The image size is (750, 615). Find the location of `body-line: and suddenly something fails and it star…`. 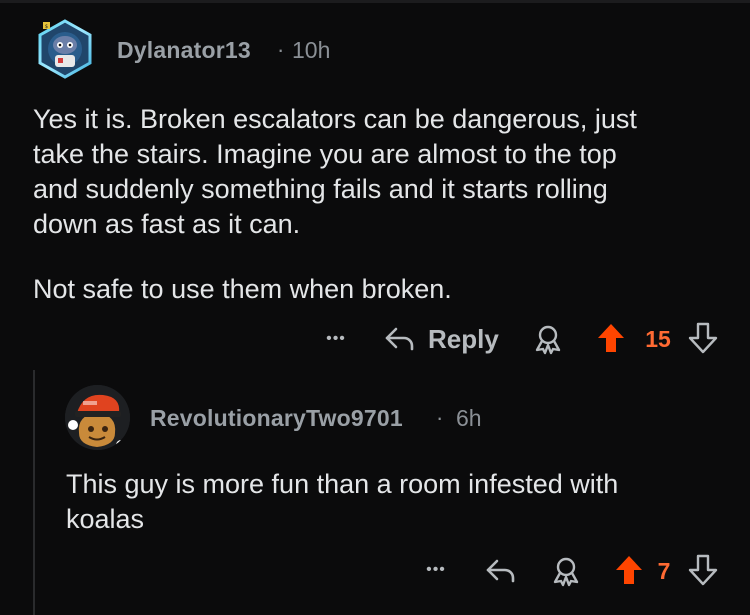

body-line: and suddenly something fails and it star… is located at coordinates (320, 189).